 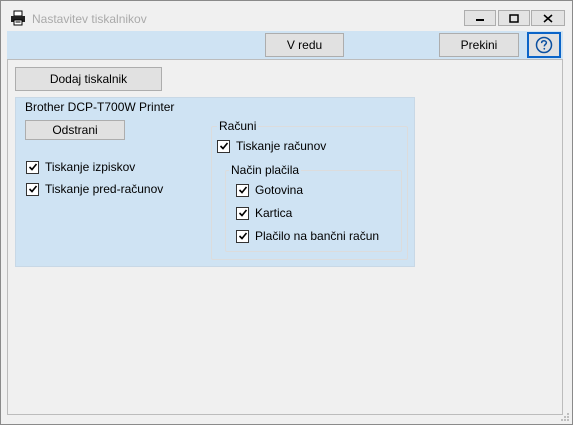 What do you see at coordinates (75, 130) in the screenshot?
I see `remove-printer-button: Odstrani` at bounding box center [75, 130].